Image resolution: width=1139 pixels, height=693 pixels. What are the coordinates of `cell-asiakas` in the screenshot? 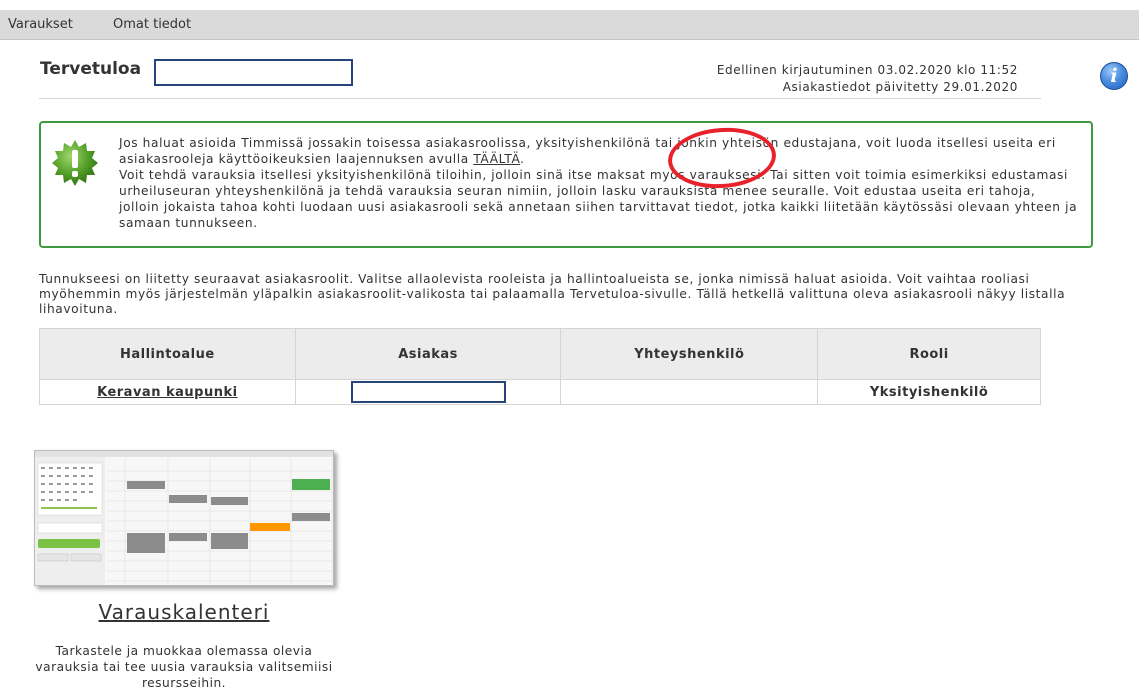 It's located at (428, 392).